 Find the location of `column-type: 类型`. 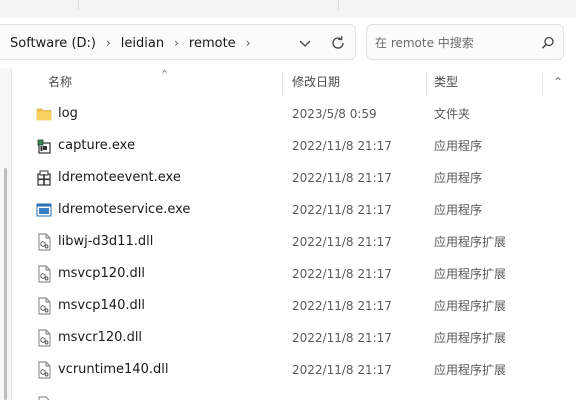

column-type: 类型 is located at coordinates (446, 82).